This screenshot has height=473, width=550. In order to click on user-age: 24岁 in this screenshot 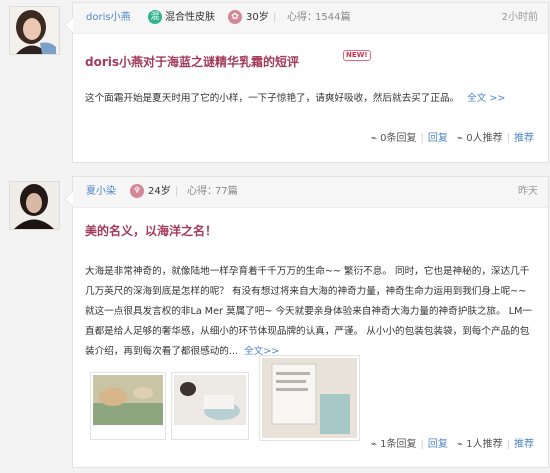, I will do `click(159, 191)`.